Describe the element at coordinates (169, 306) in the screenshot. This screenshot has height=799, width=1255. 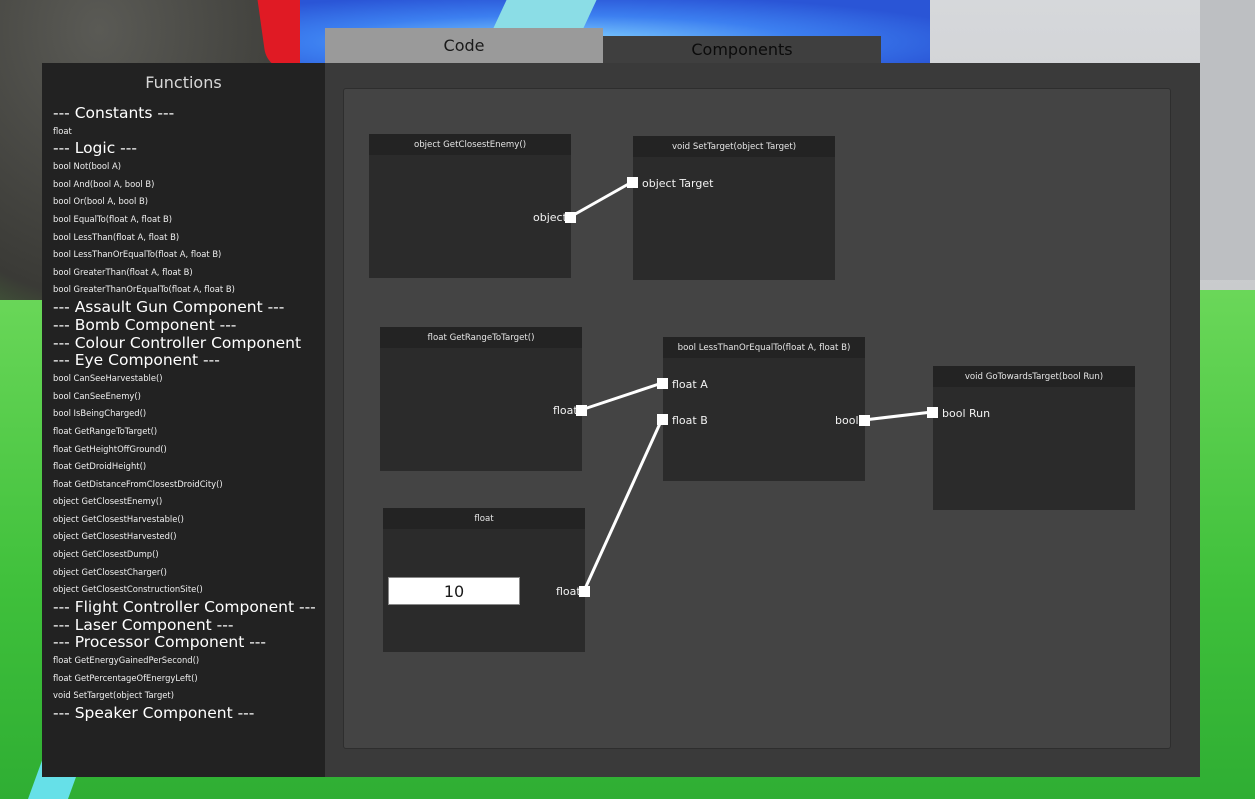
I see `function-section-header: --- Assault Gun Component ---` at that location.